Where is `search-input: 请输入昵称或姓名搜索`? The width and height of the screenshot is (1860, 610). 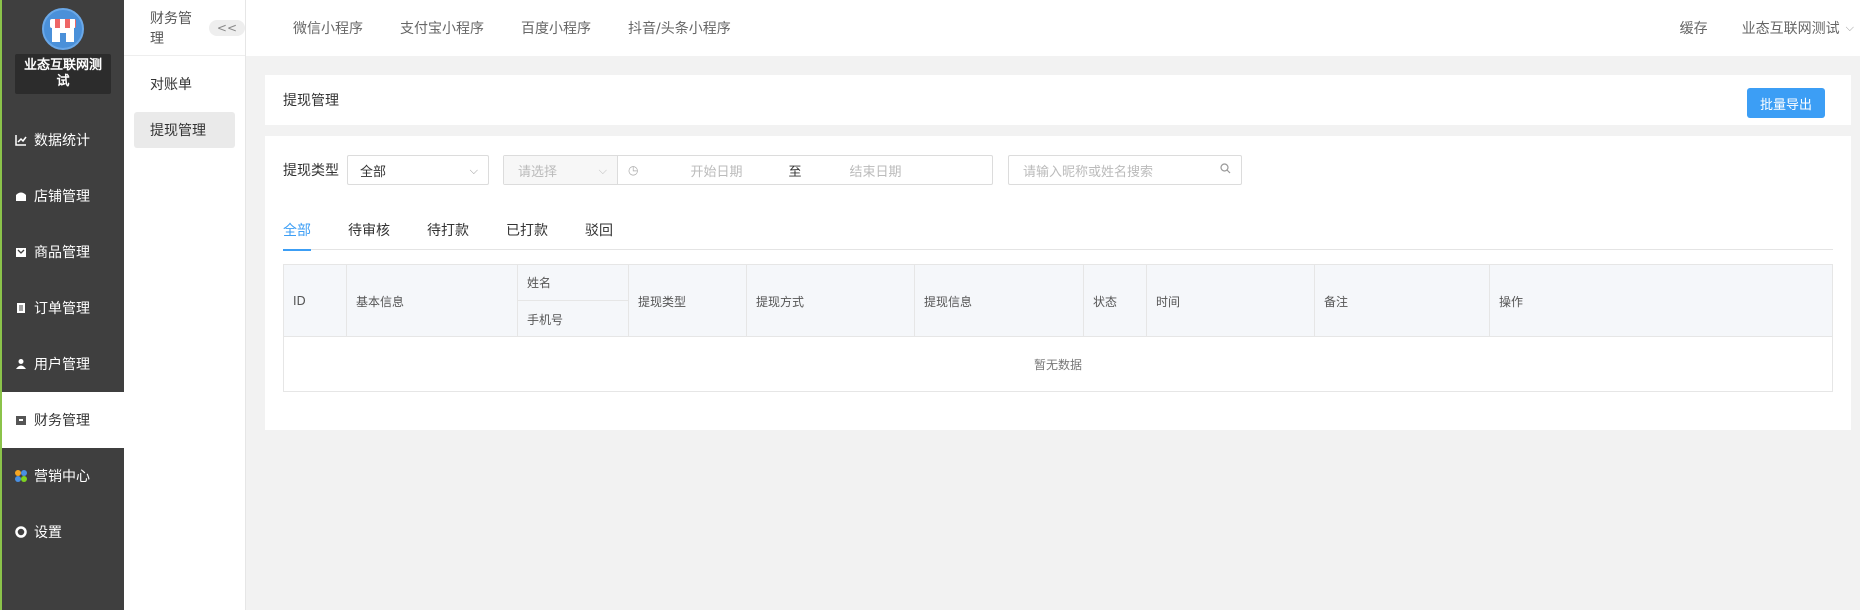
search-input: 请输入昵称或姓名搜索 is located at coordinates (1125, 170).